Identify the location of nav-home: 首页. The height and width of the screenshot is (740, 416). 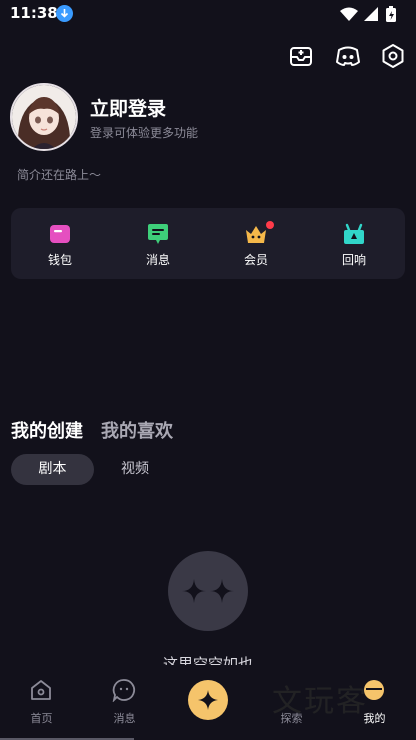
(41, 702).